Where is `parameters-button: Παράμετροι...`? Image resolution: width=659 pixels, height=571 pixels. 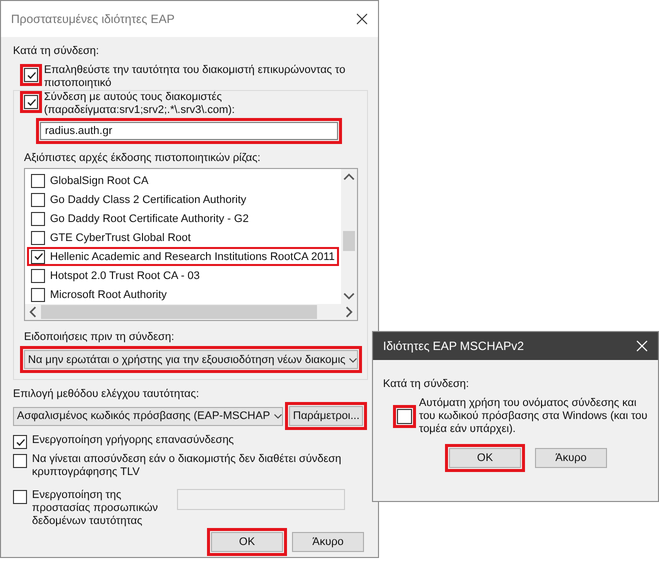 parameters-button: Παράμετροι... is located at coordinates (326, 416).